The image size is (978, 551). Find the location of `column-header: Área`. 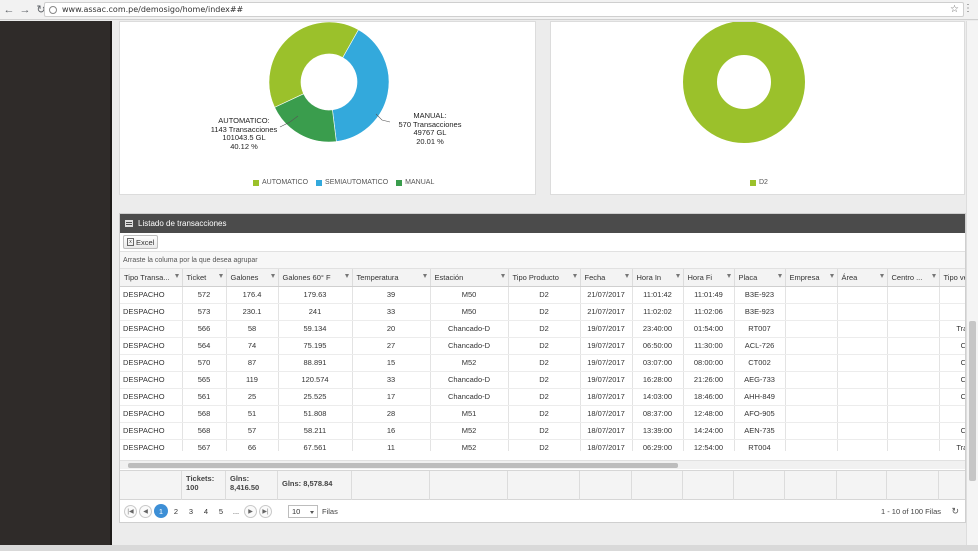

column-header: Área is located at coordinates (862, 278).